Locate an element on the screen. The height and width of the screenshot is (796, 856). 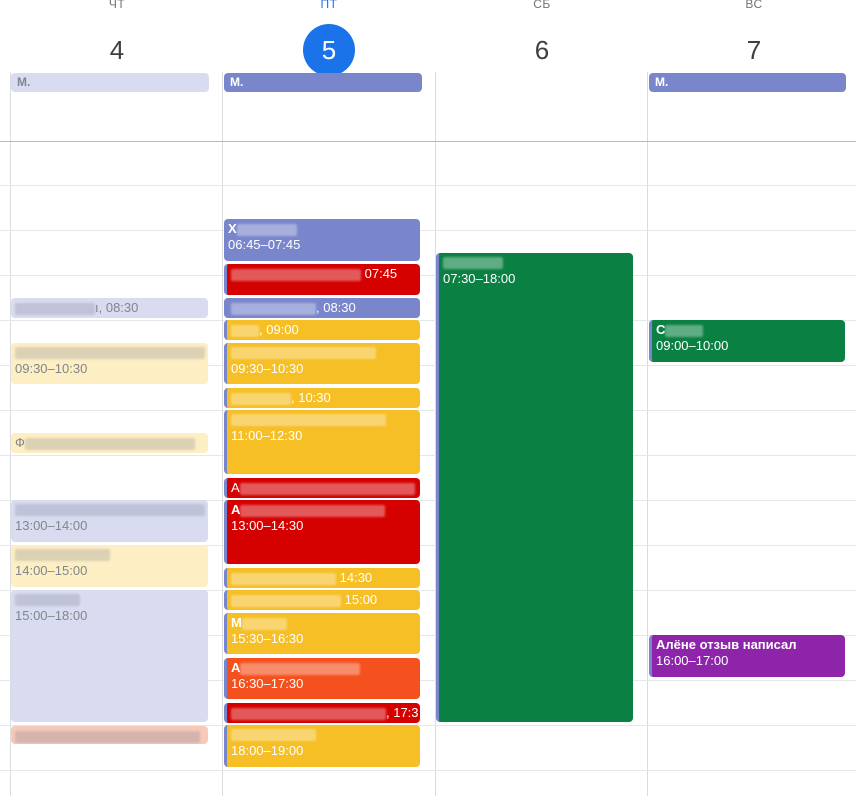
event-label: , 09:00 is located at coordinates (279, 329).